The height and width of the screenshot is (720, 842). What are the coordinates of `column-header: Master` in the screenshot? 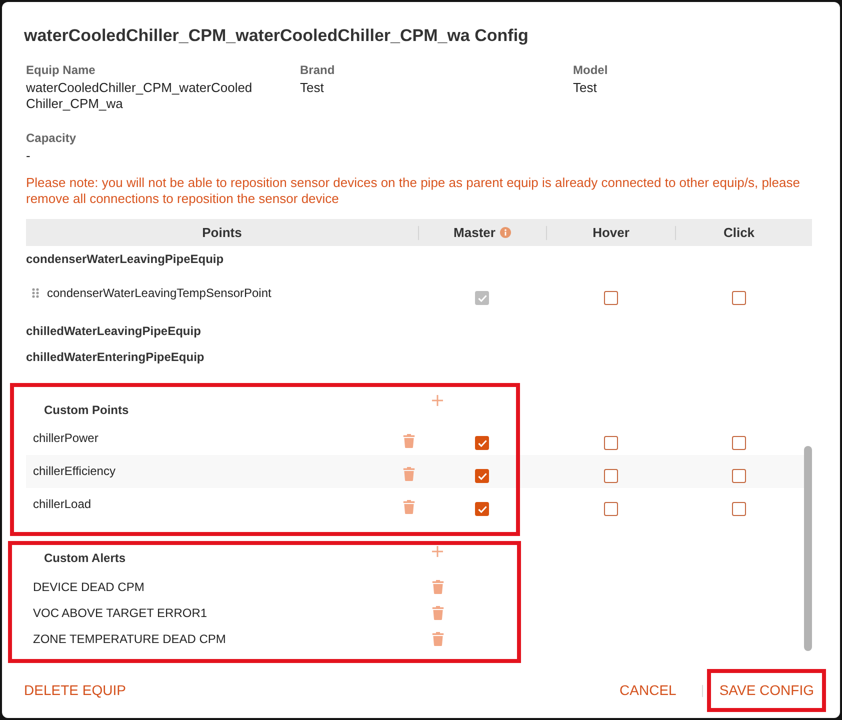 It's located at (475, 233).